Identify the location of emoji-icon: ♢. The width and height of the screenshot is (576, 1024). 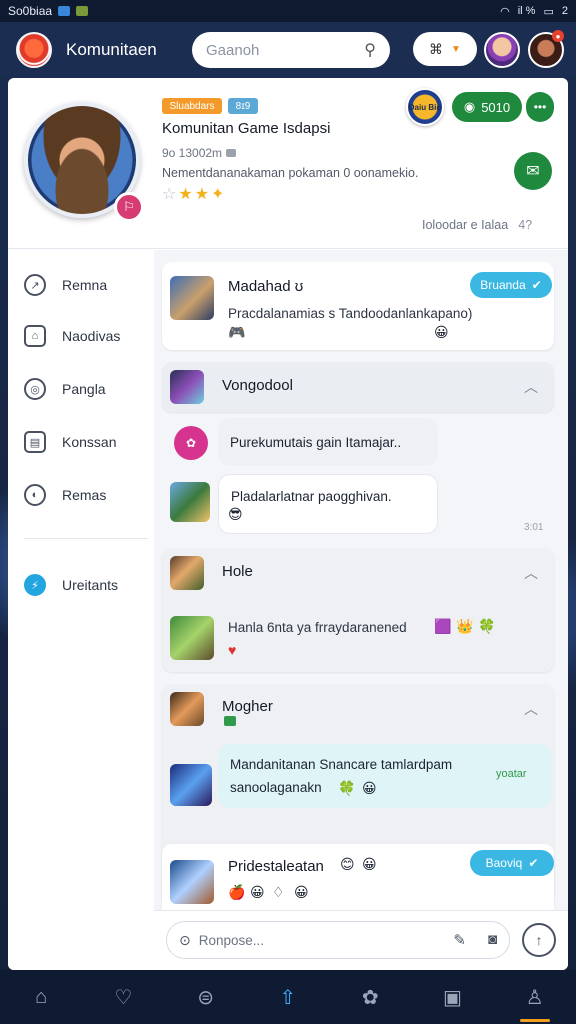
(278, 892).